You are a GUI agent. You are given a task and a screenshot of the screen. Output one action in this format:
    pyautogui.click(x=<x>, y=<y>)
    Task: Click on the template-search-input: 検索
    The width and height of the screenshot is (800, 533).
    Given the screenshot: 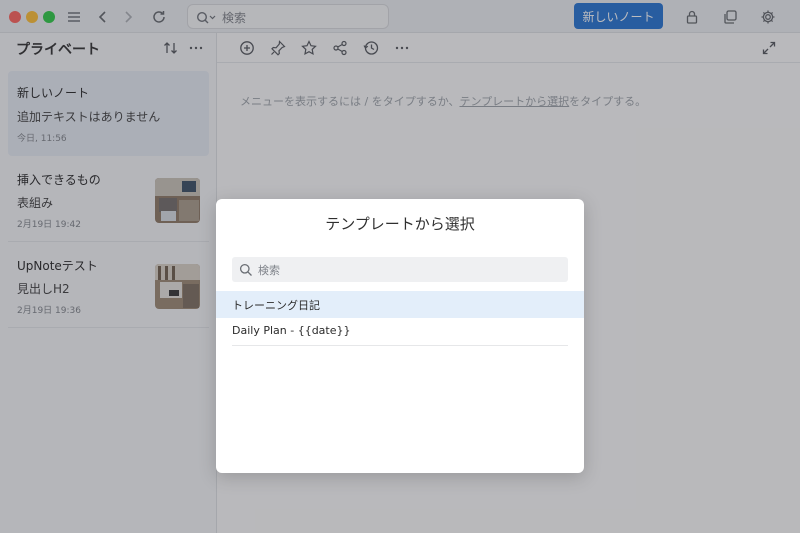 What is the action you would take?
    pyautogui.click(x=400, y=269)
    